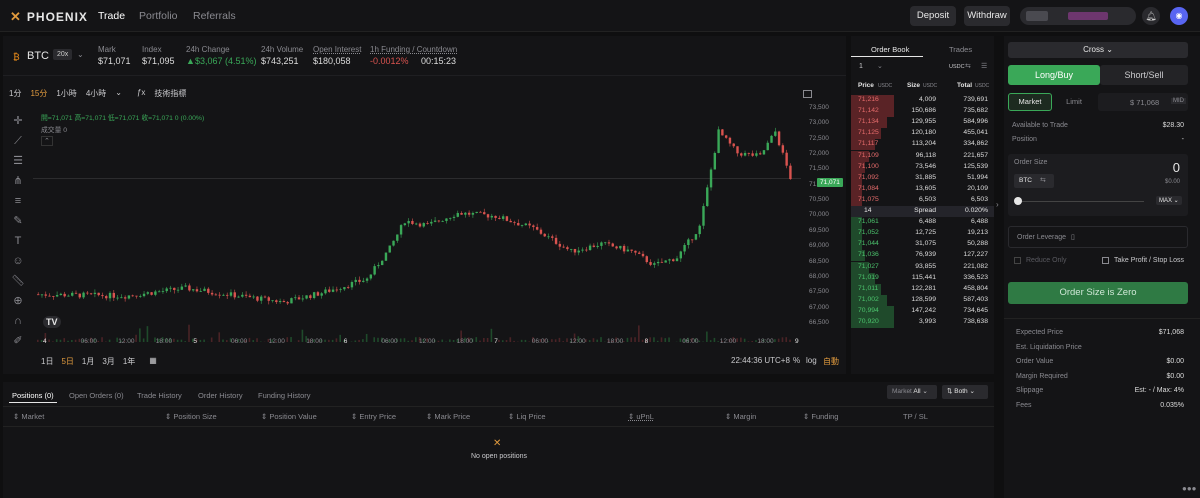 This screenshot has width=1200, height=498. I want to click on bid-row: 71,044 31,075 50,288, so click(922, 245).